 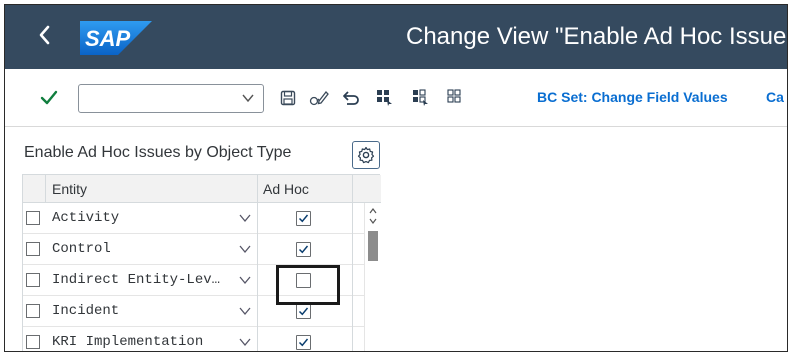 I want to click on select-all-icon, so click(x=384, y=98).